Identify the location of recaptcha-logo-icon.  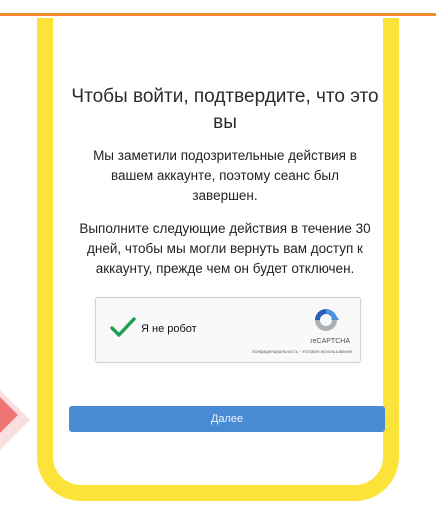
(327, 320).